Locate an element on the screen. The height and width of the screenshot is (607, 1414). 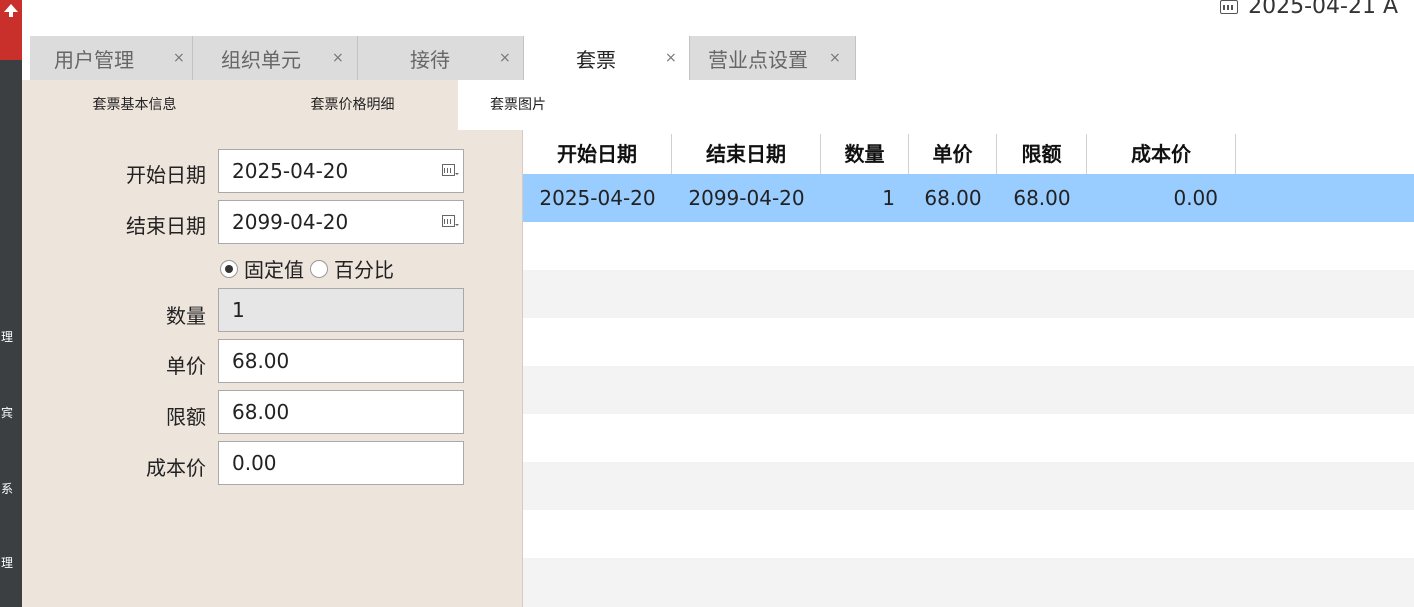
radio-percentage is located at coordinates (319, 268).